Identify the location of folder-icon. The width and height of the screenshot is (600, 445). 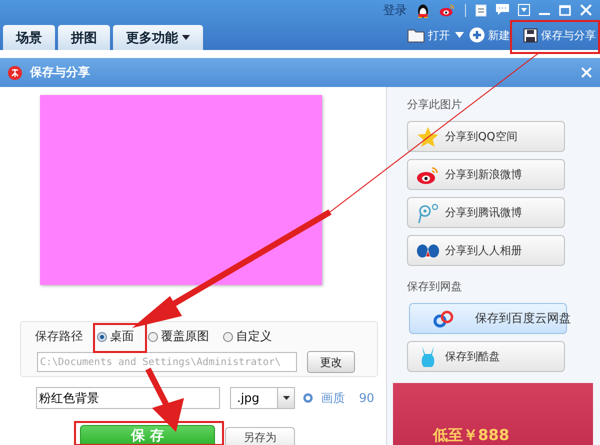
(416, 35).